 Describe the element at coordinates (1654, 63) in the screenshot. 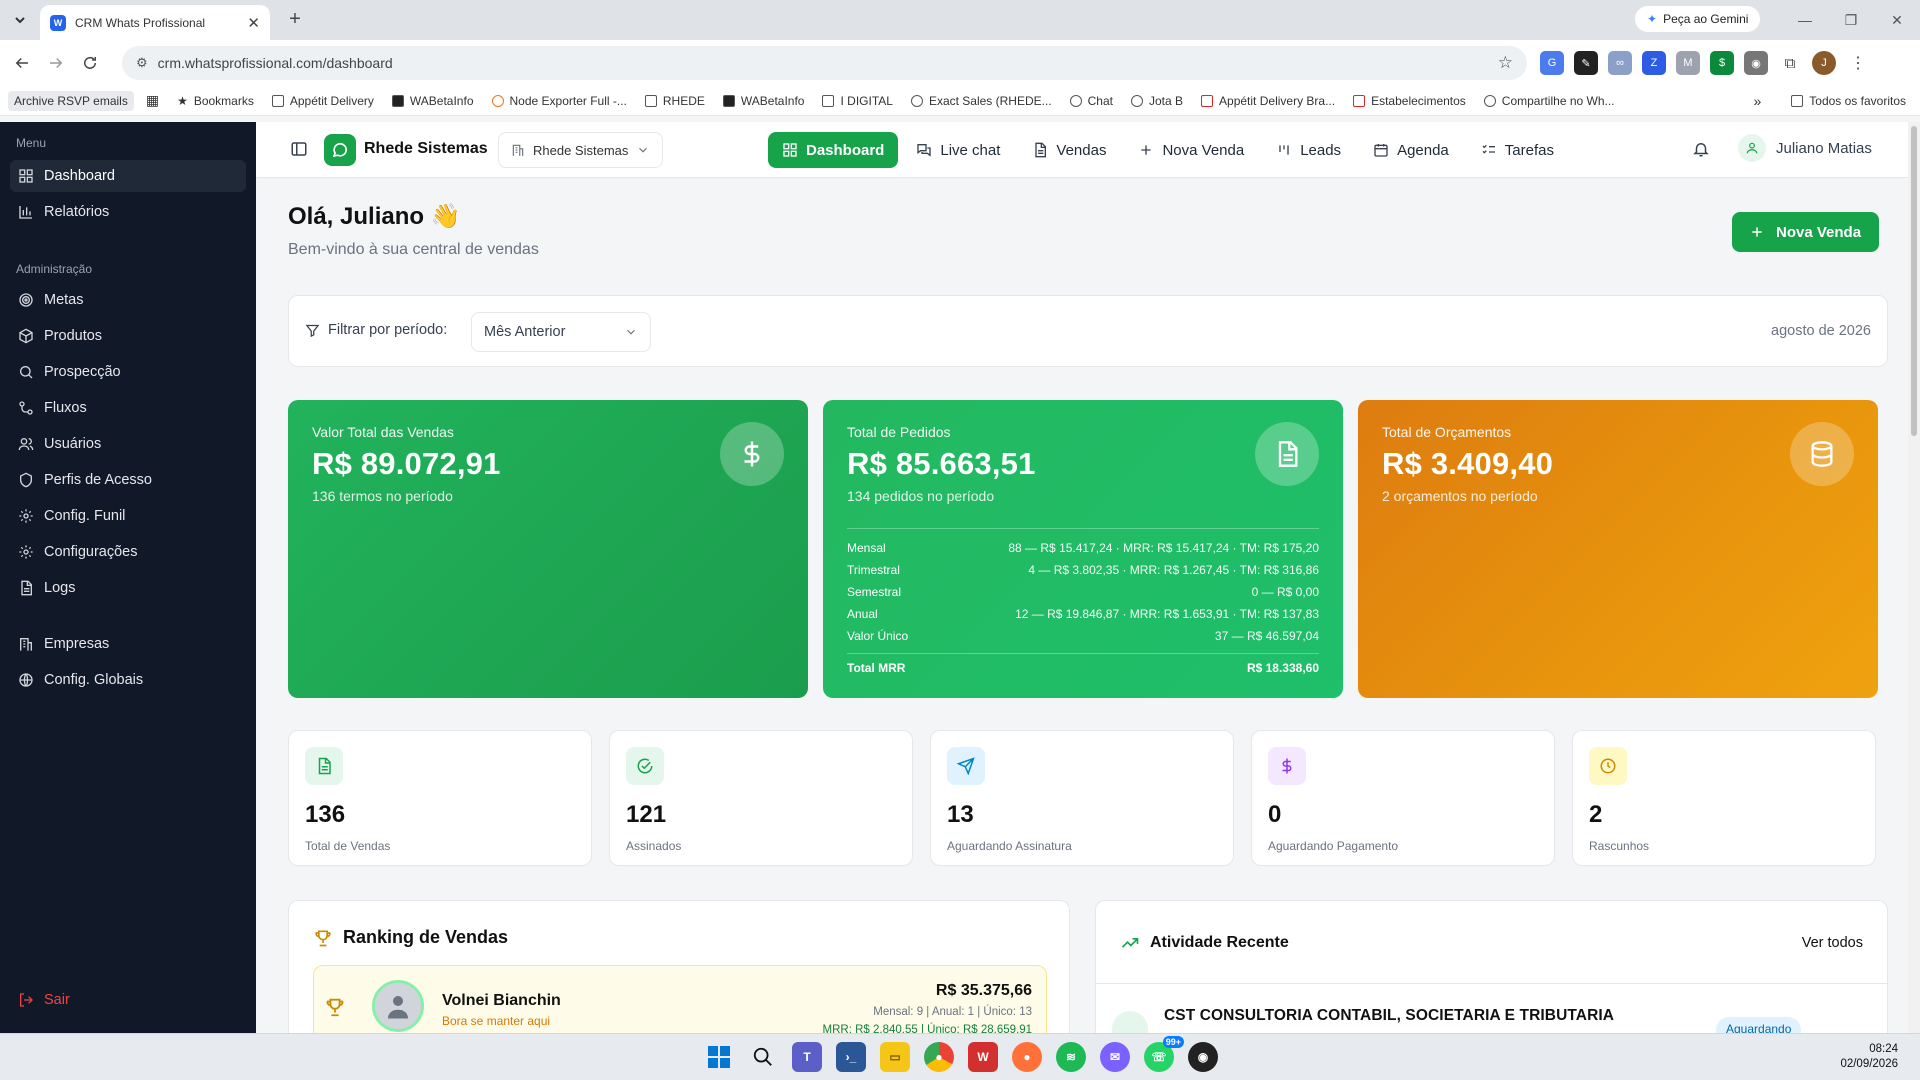

I see `zoom-extension-icon: Z` at that location.